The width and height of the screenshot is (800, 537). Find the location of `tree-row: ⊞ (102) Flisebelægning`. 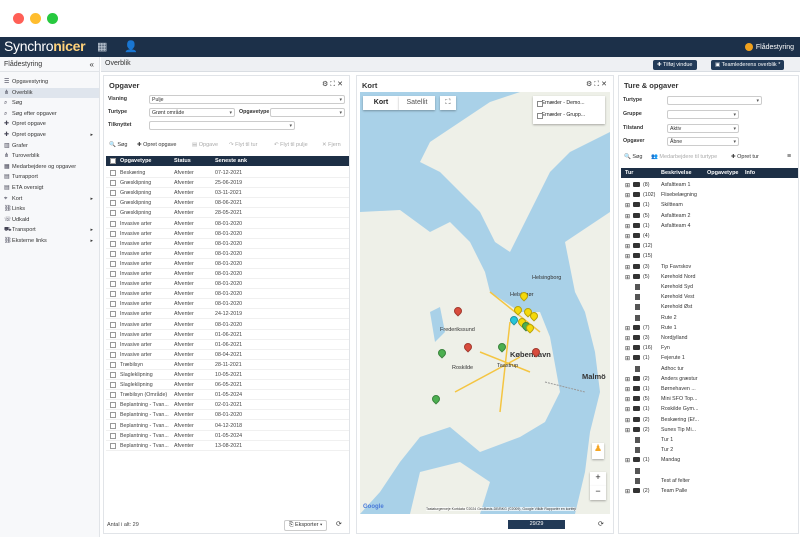

tree-row: ⊞ (102) Flisebelægning is located at coordinates (709, 195).